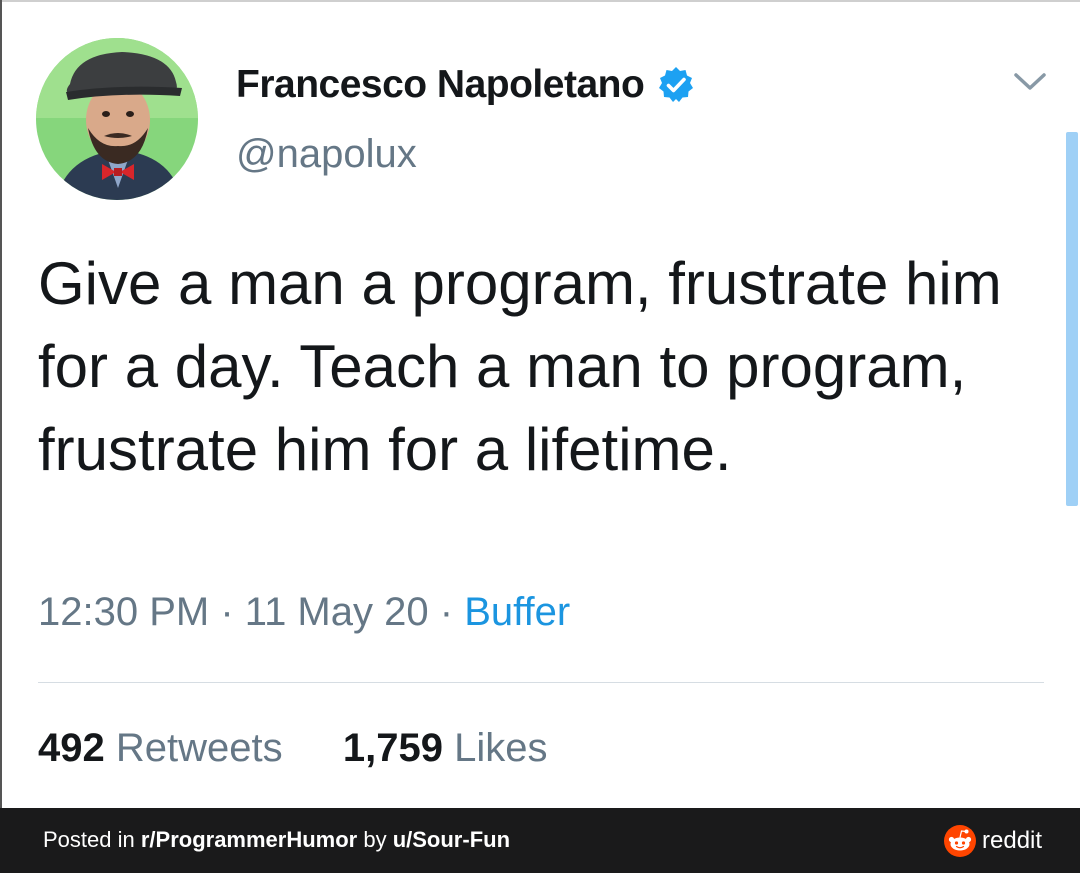 The image size is (1080, 873). What do you see at coordinates (375, 839) in the screenshot?
I see `by-text: by` at bounding box center [375, 839].